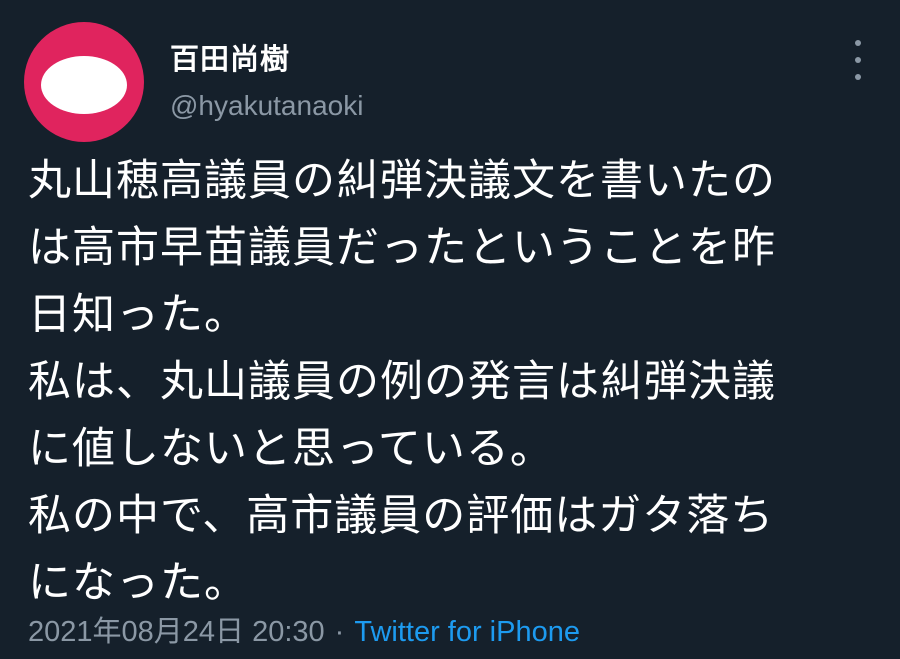  What do you see at coordinates (138, 315) in the screenshot?
I see `tweet-text-line: 日知った。` at bounding box center [138, 315].